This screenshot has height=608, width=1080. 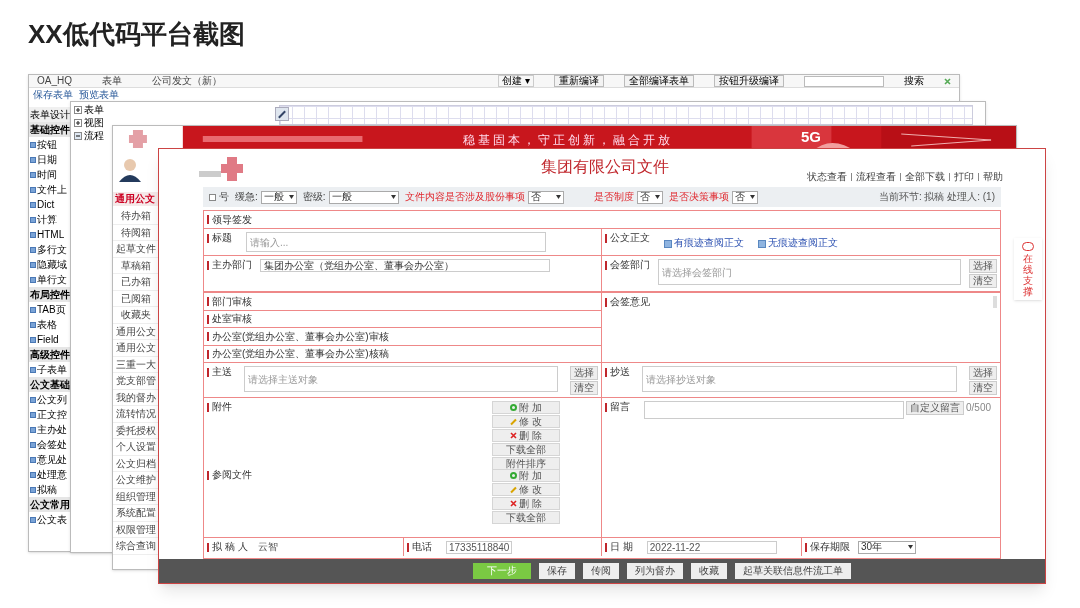 What do you see at coordinates (793, 571) in the screenshot?
I see `action-button: 起草关联信息件流工单` at bounding box center [793, 571].